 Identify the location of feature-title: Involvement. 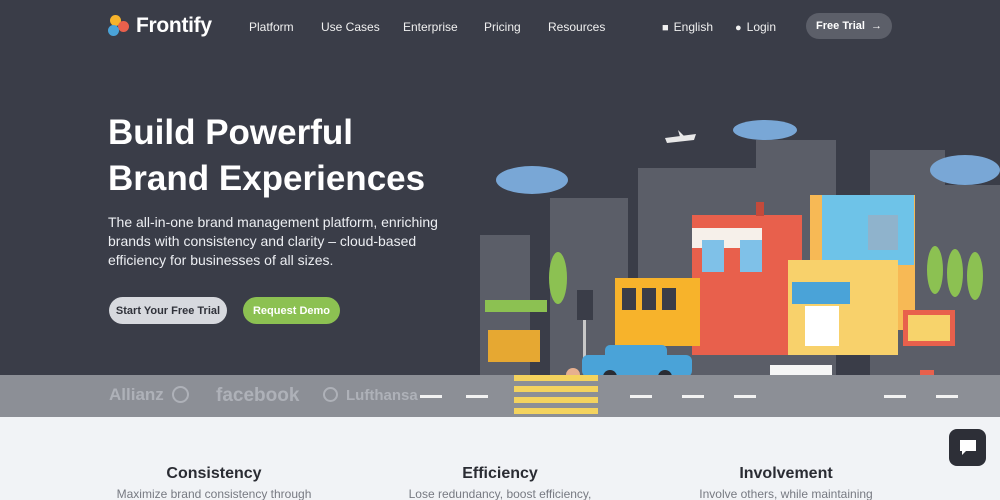
(786, 473).